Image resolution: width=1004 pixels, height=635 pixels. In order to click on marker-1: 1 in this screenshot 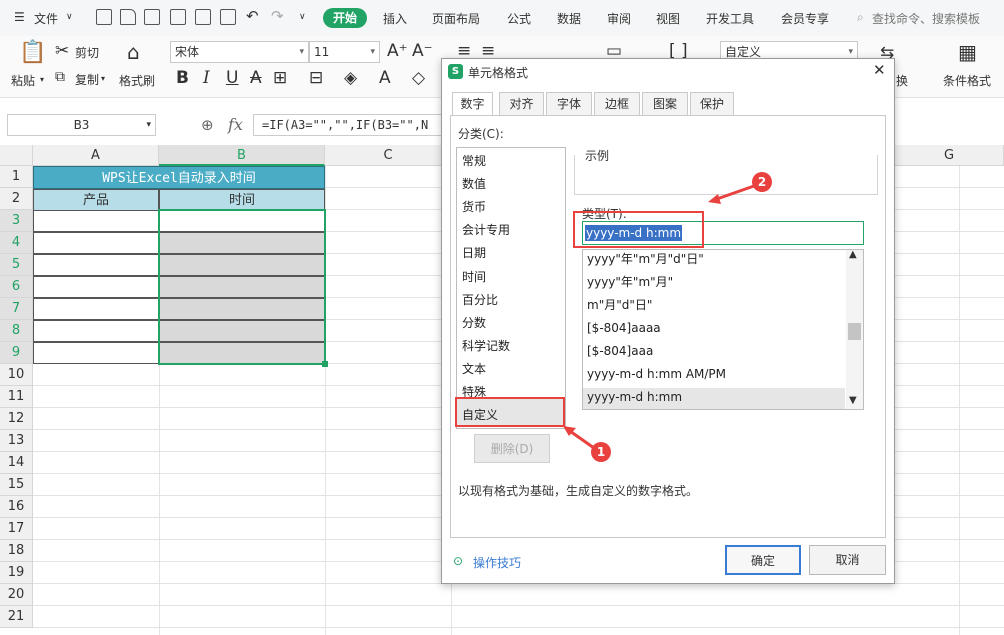, I will do `click(601, 452)`.